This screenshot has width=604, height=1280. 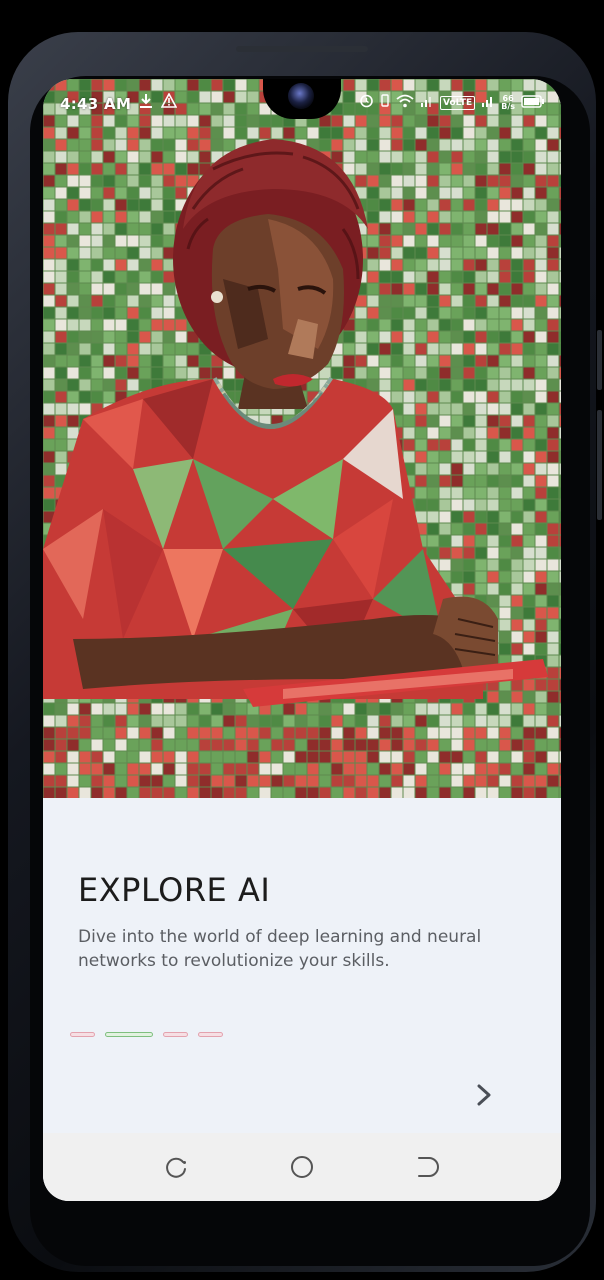 What do you see at coordinates (599, 465) in the screenshot?
I see `power-button` at bounding box center [599, 465].